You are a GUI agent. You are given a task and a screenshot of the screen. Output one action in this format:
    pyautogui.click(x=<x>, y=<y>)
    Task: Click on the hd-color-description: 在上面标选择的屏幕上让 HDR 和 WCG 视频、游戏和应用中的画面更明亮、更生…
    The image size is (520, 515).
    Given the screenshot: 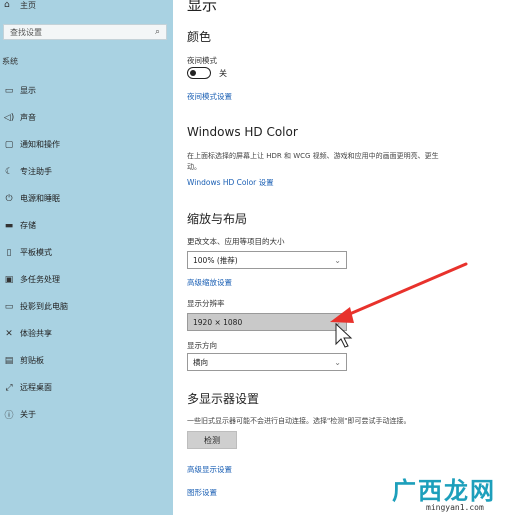 What is the action you would take?
    pyautogui.click(x=313, y=161)
    